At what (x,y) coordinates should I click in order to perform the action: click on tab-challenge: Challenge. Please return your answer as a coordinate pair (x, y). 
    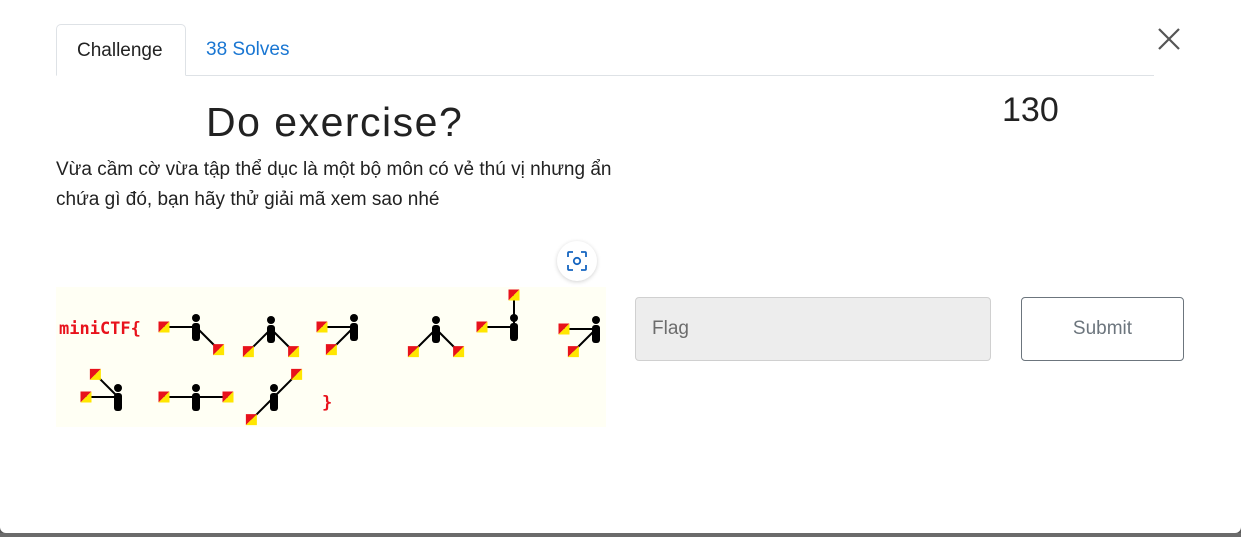
    Looking at the image, I should click on (121, 50).